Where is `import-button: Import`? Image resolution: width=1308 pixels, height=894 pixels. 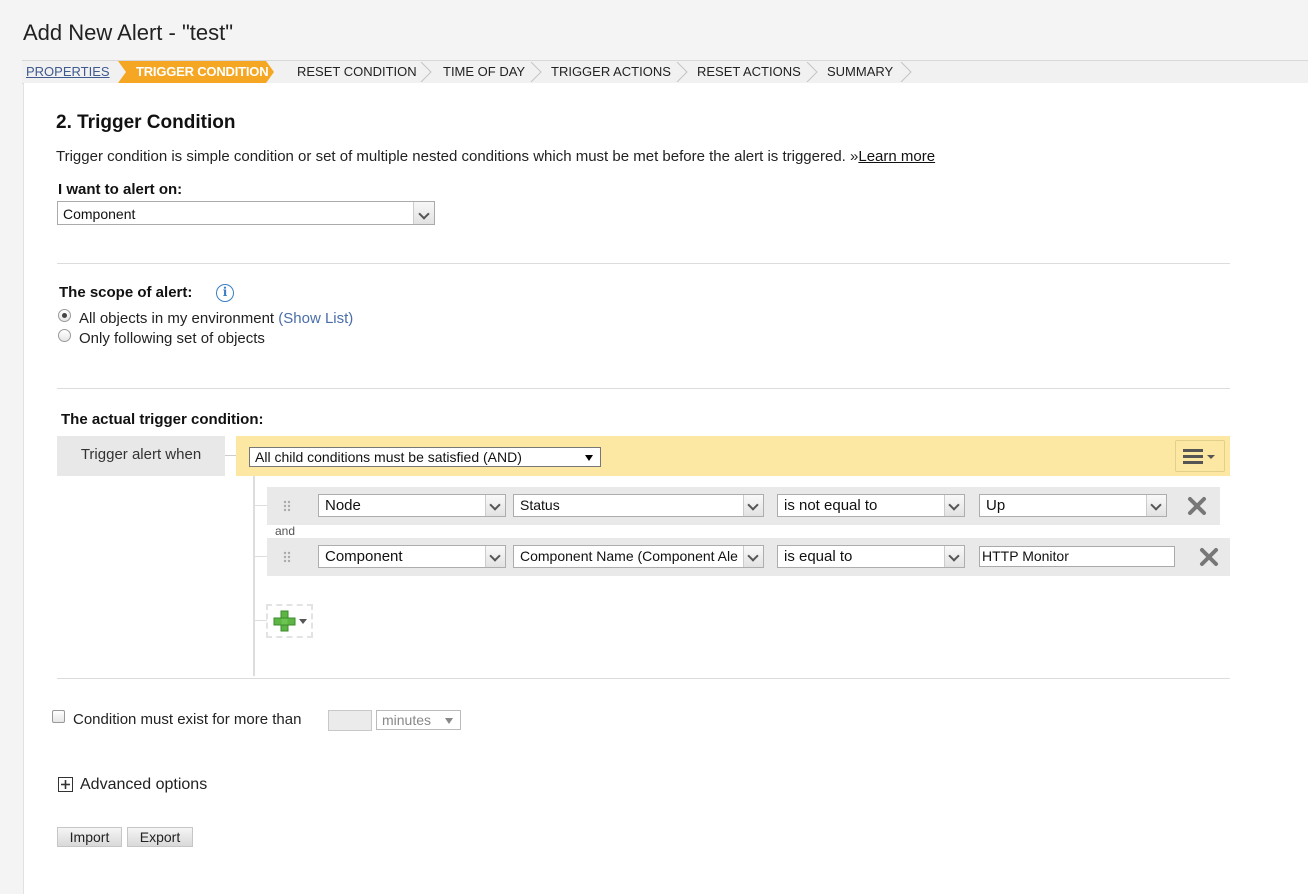
import-button: Import is located at coordinates (89, 837).